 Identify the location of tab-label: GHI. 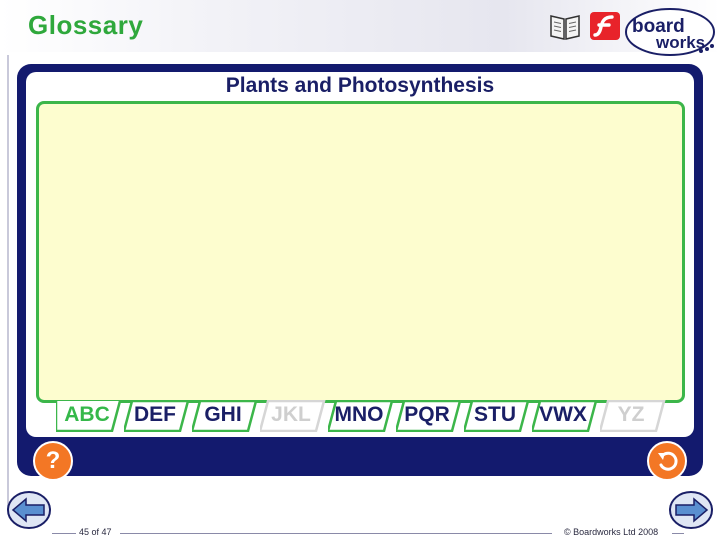
(223, 414).